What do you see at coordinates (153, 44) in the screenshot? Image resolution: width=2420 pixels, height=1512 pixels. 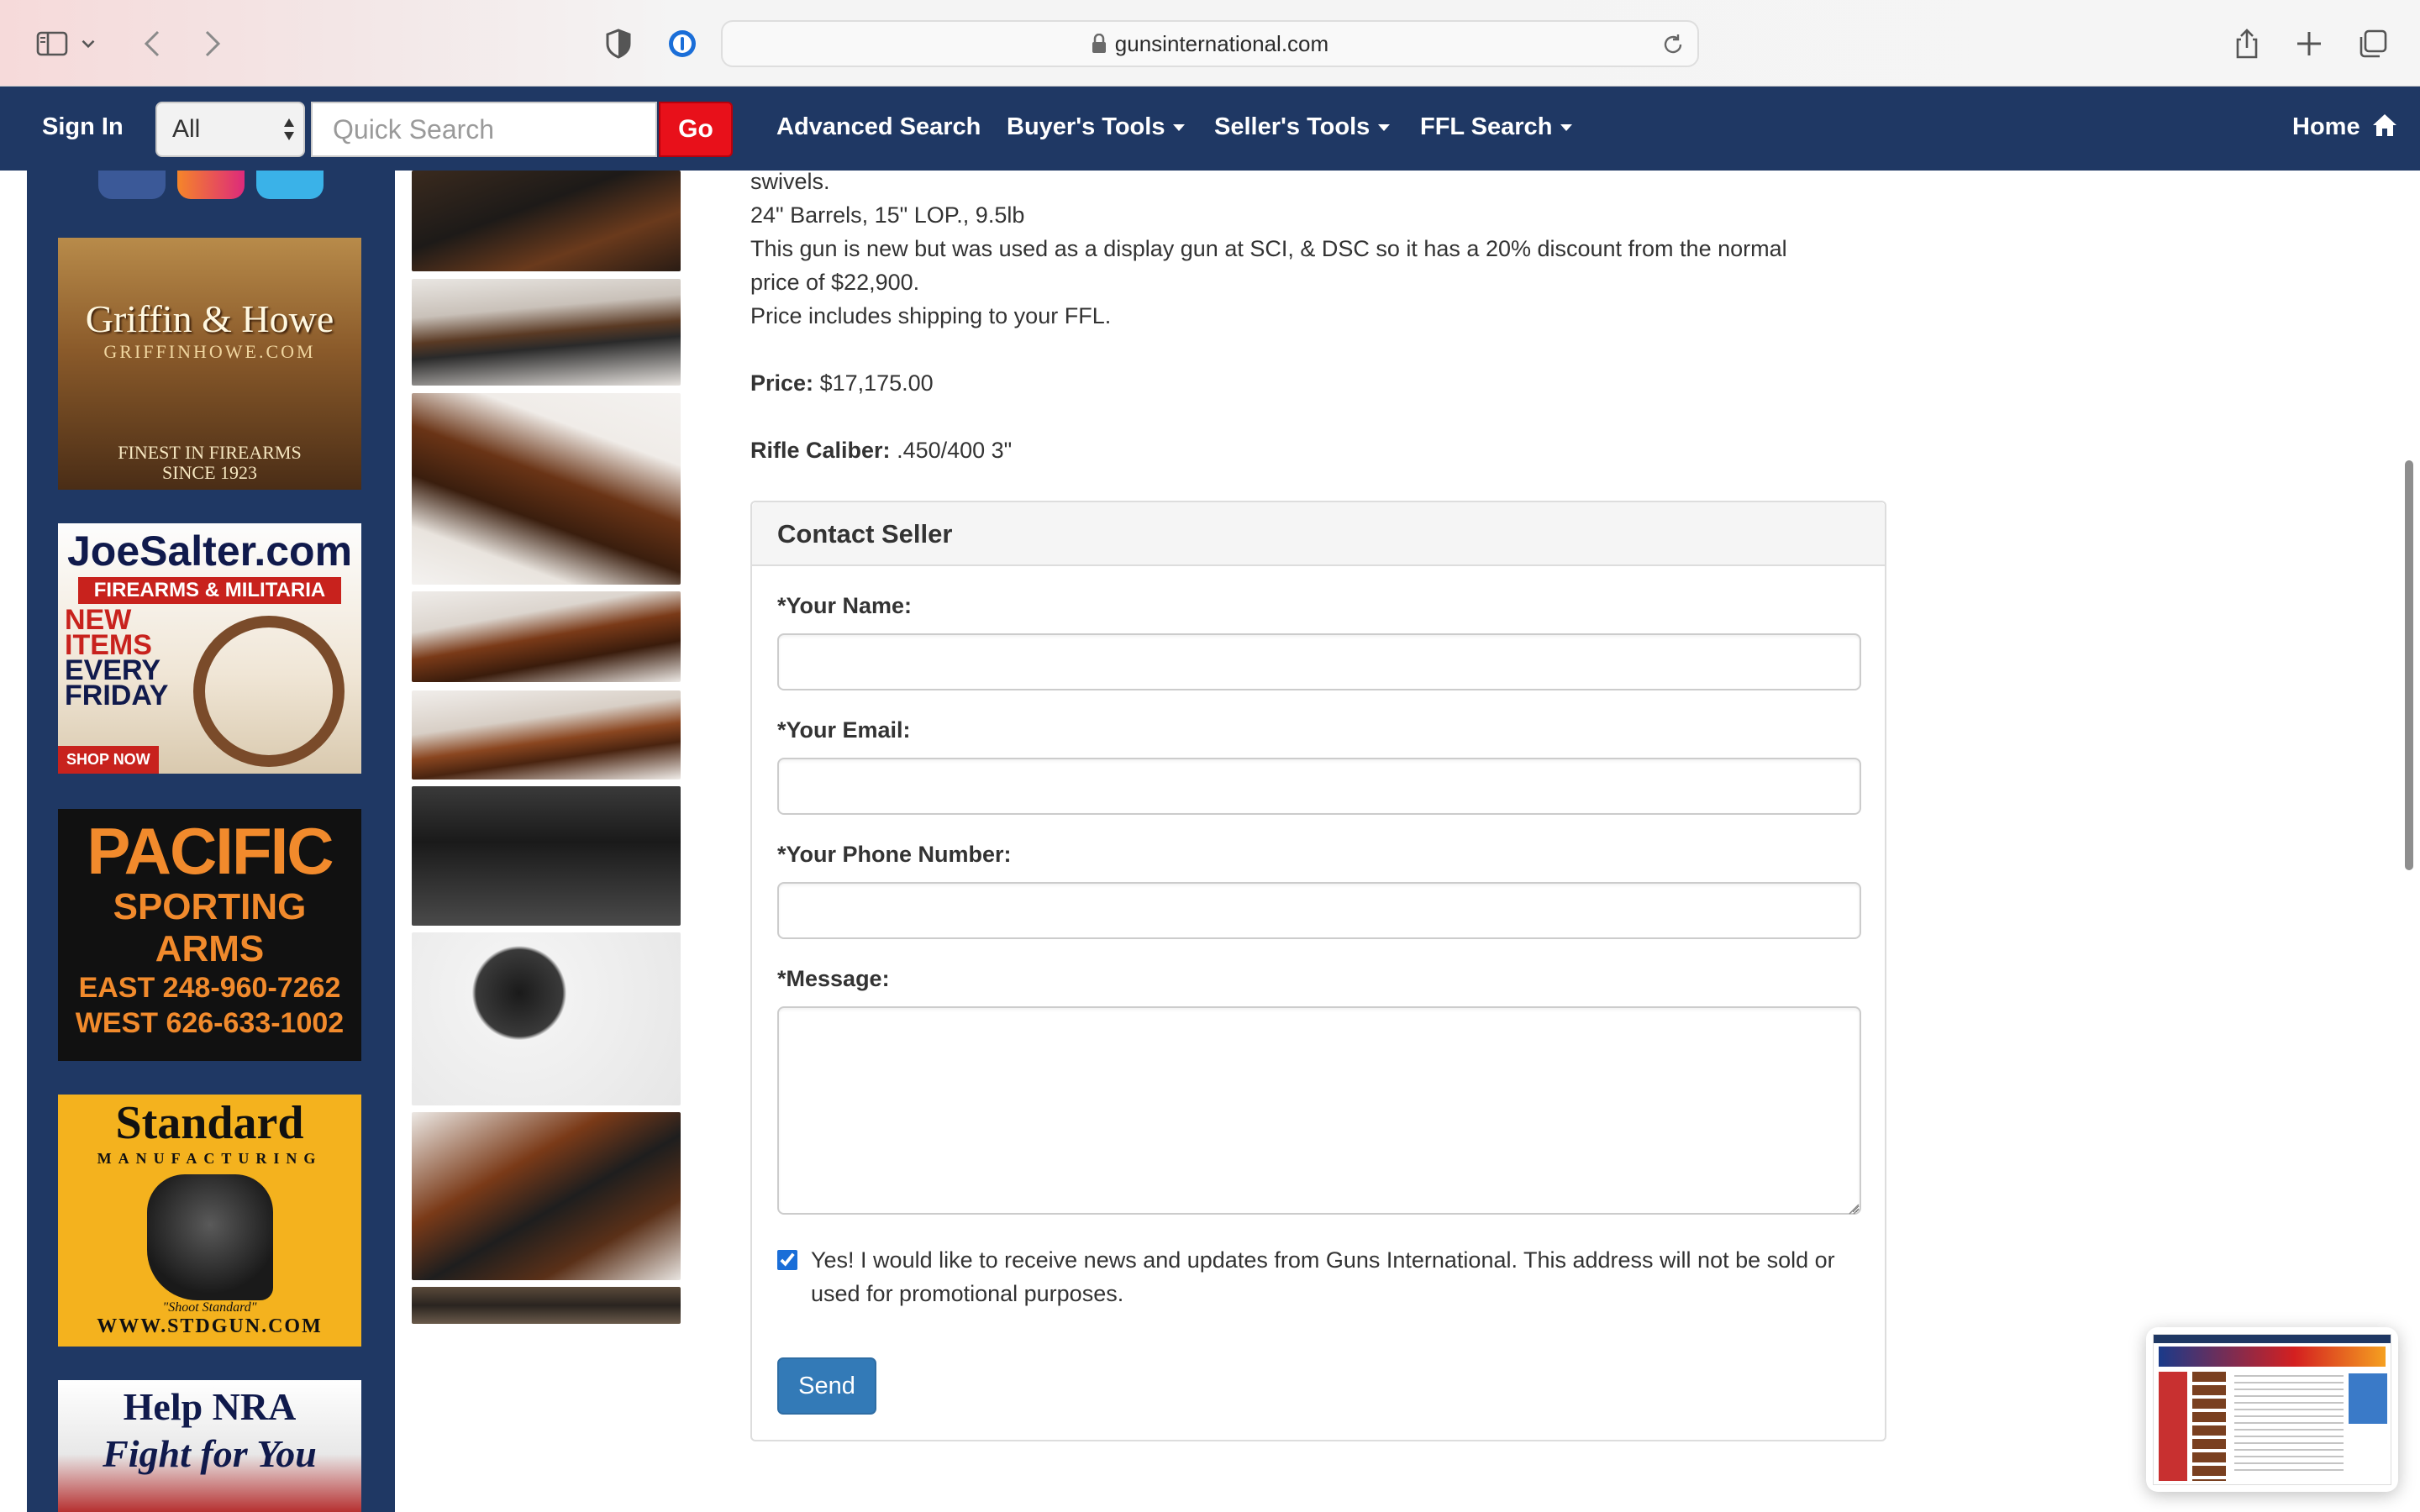 I see `back-icon` at bounding box center [153, 44].